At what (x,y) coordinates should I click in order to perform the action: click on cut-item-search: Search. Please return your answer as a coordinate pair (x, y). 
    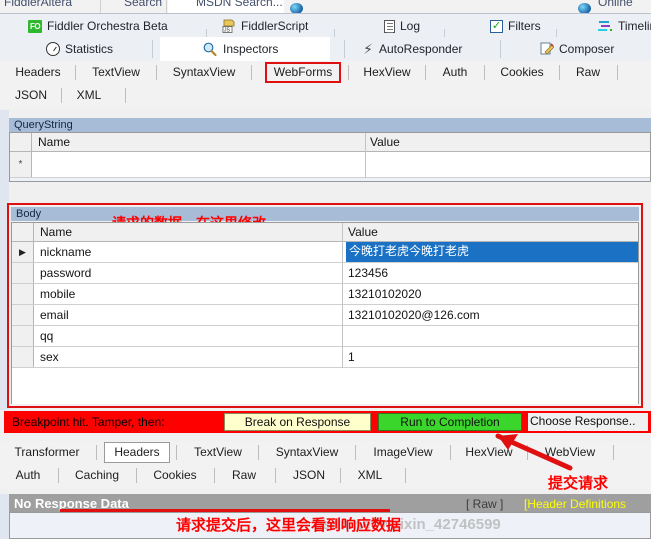
    Looking at the image, I should click on (143, 4).